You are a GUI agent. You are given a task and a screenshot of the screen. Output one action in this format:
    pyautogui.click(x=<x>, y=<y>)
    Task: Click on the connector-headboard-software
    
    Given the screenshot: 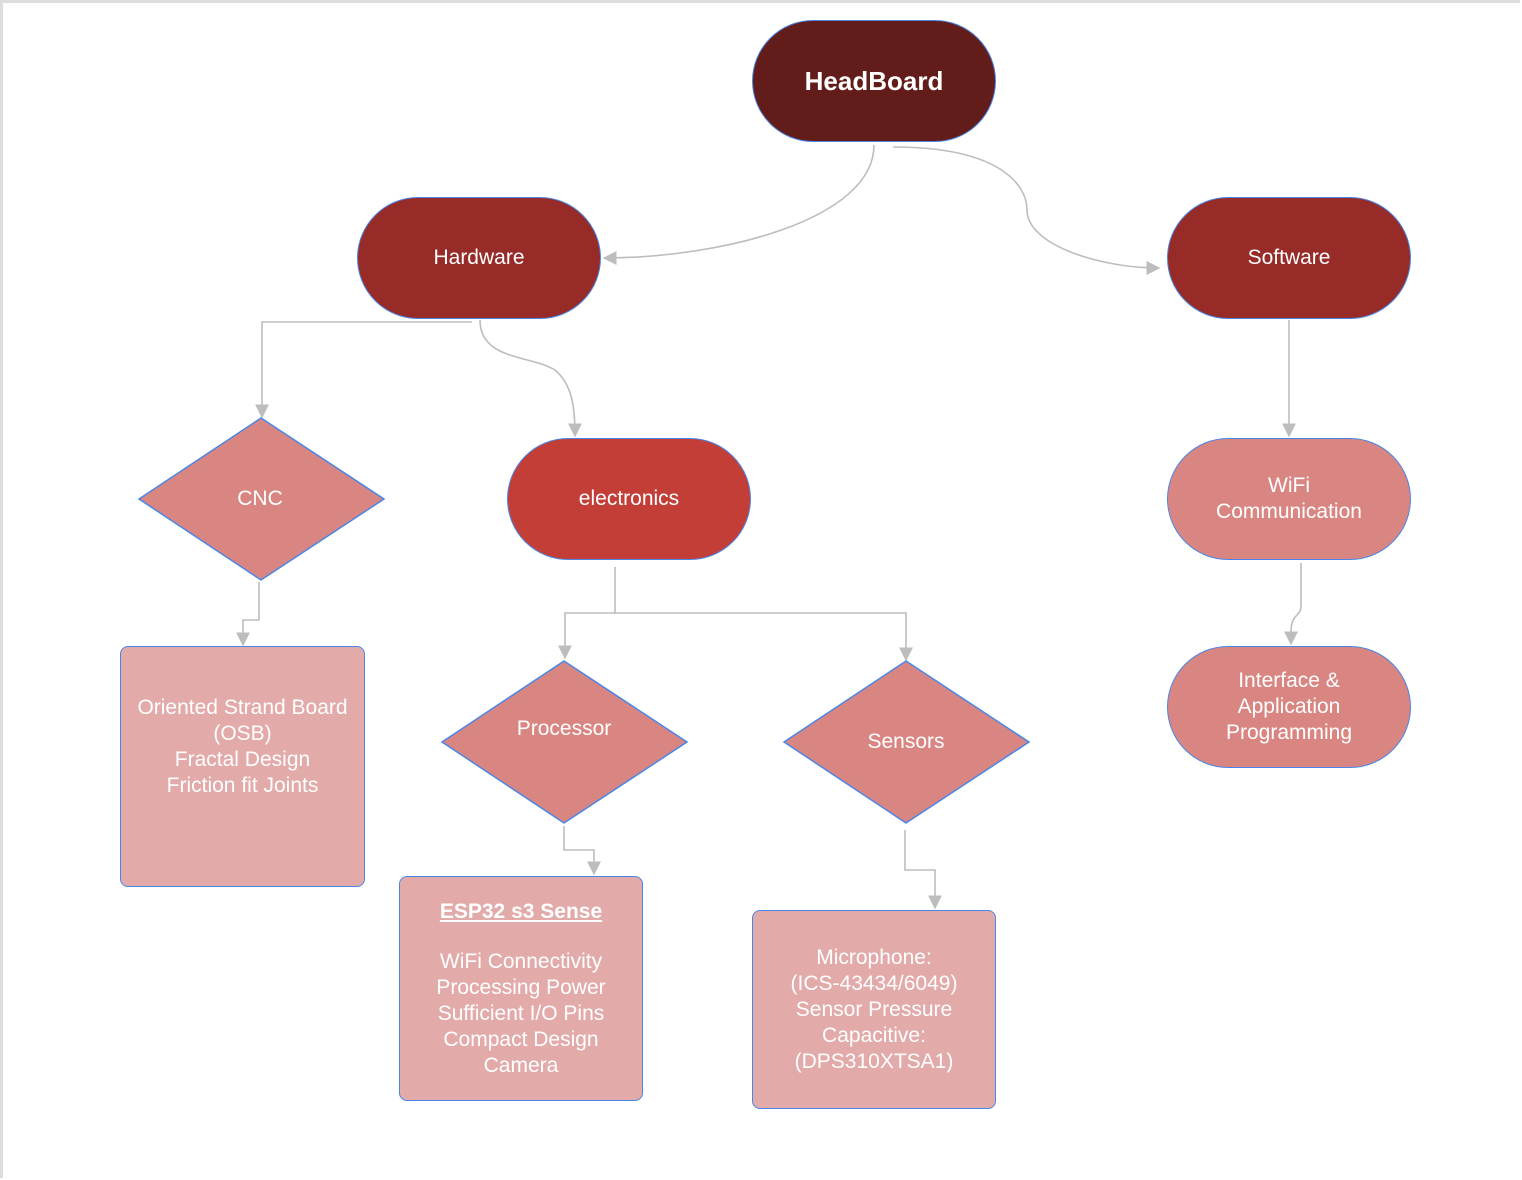 What is the action you would take?
    pyautogui.click(x=1026, y=210)
    